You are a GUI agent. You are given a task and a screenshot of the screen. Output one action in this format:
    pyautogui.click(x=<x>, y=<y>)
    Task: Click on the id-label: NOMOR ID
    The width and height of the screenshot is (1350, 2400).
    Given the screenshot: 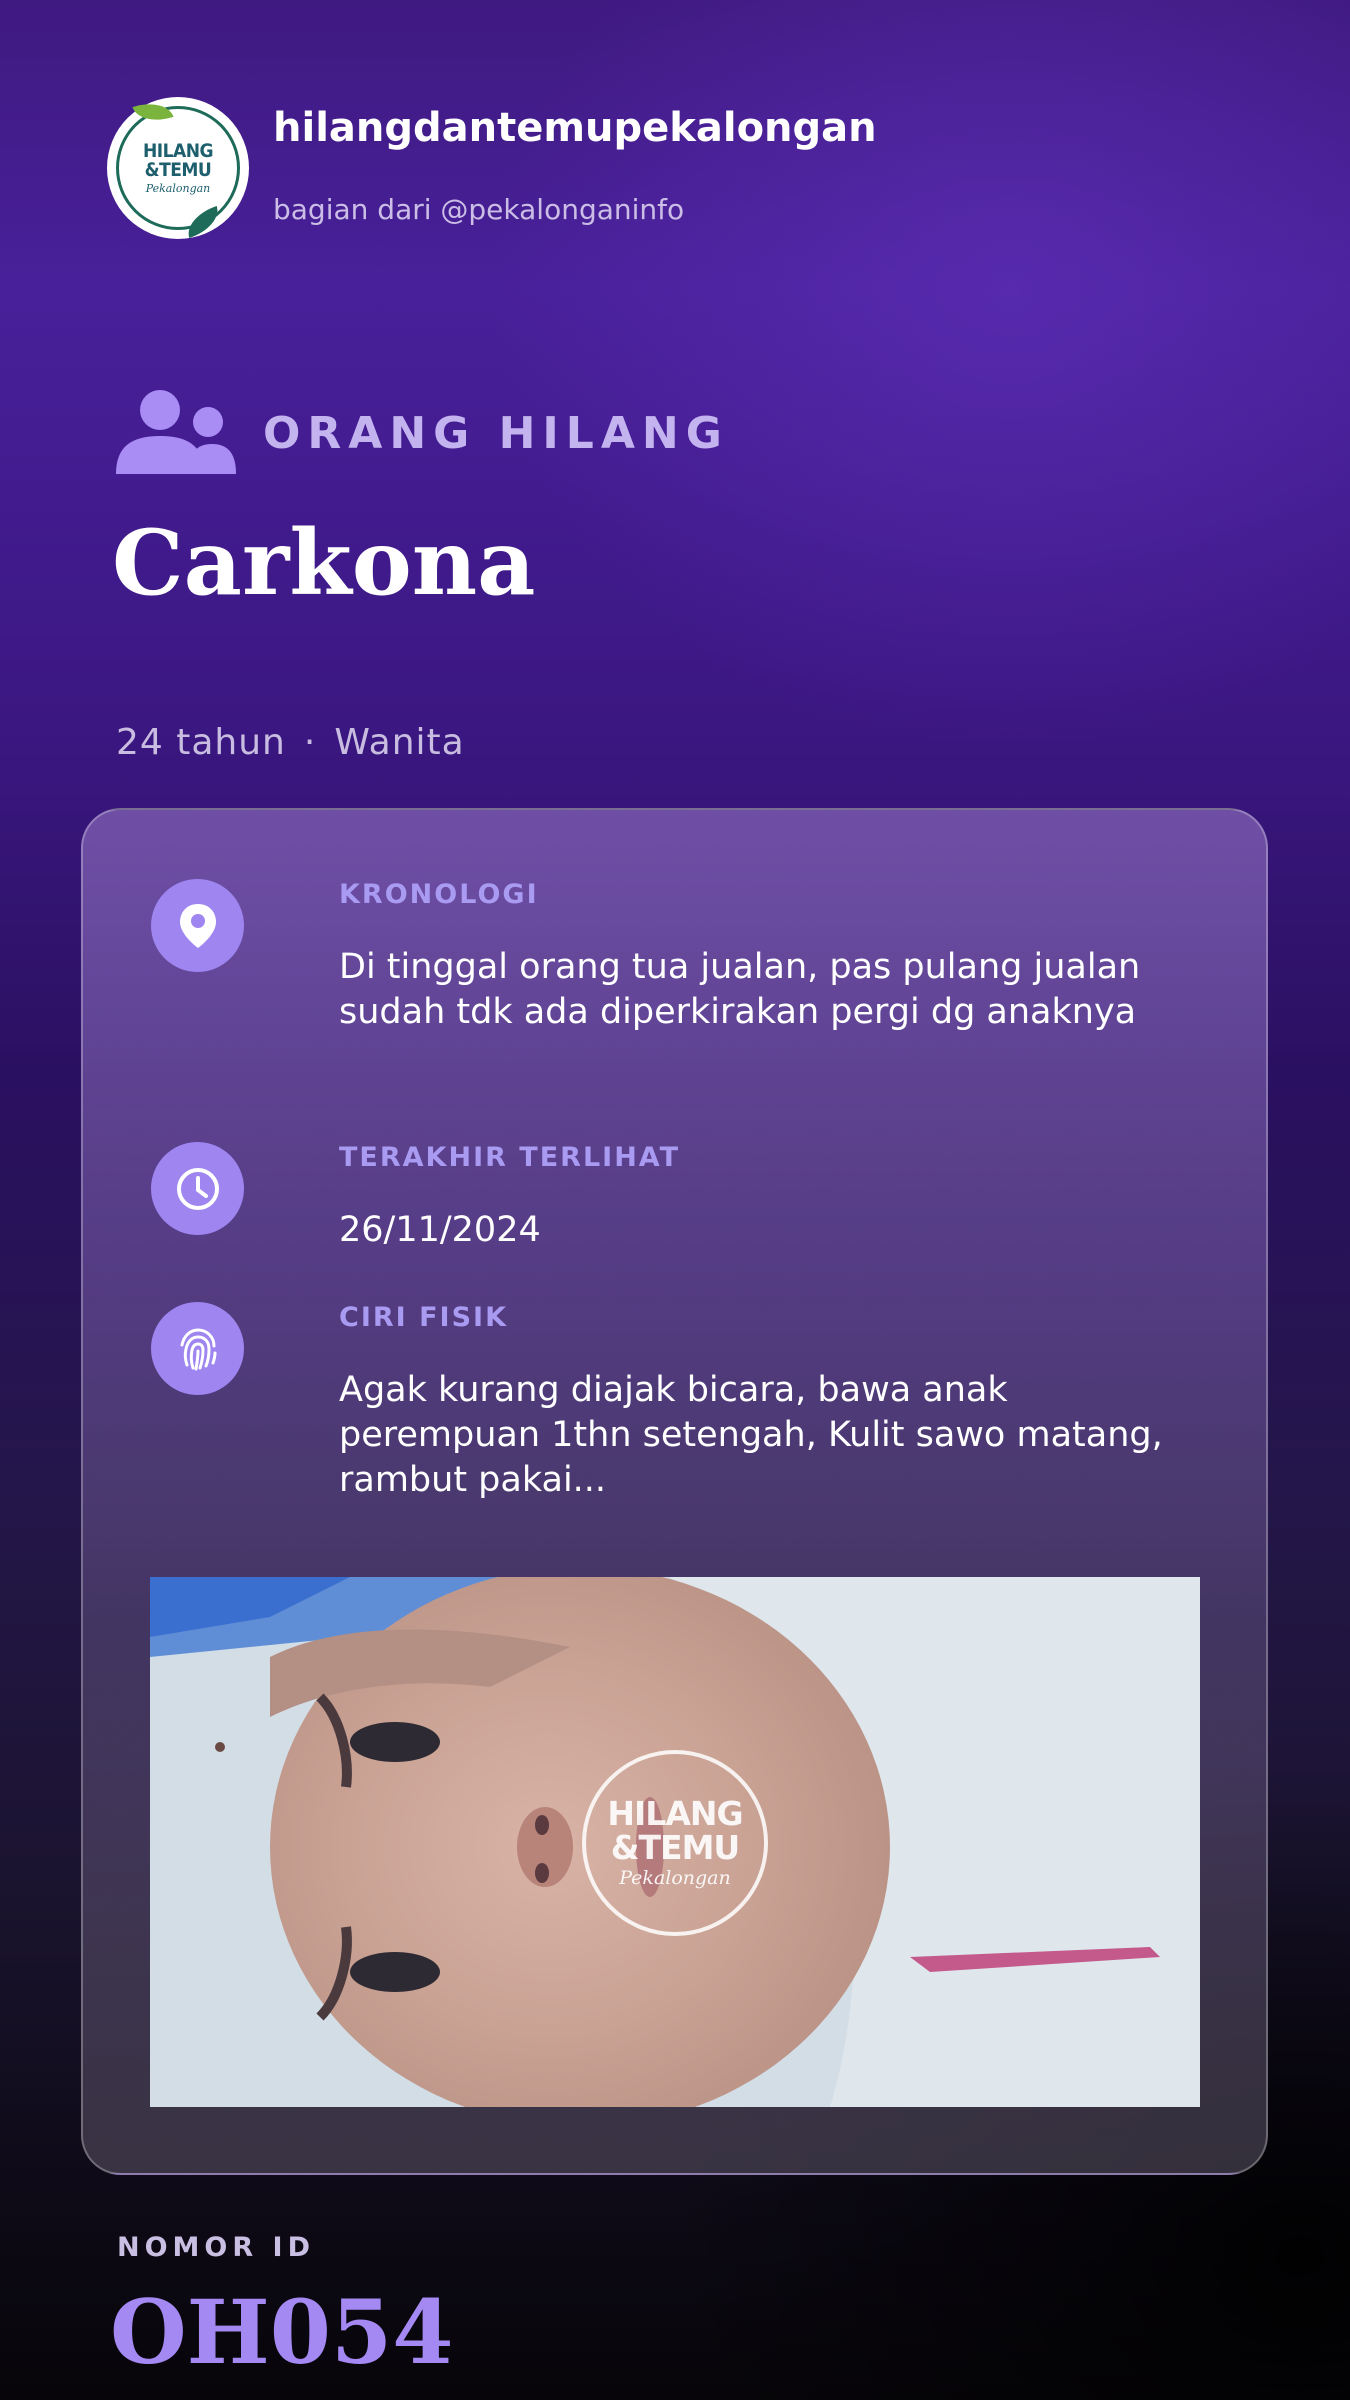 What is the action you would take?
    pyautogui.click(x=216, y=2247)
    